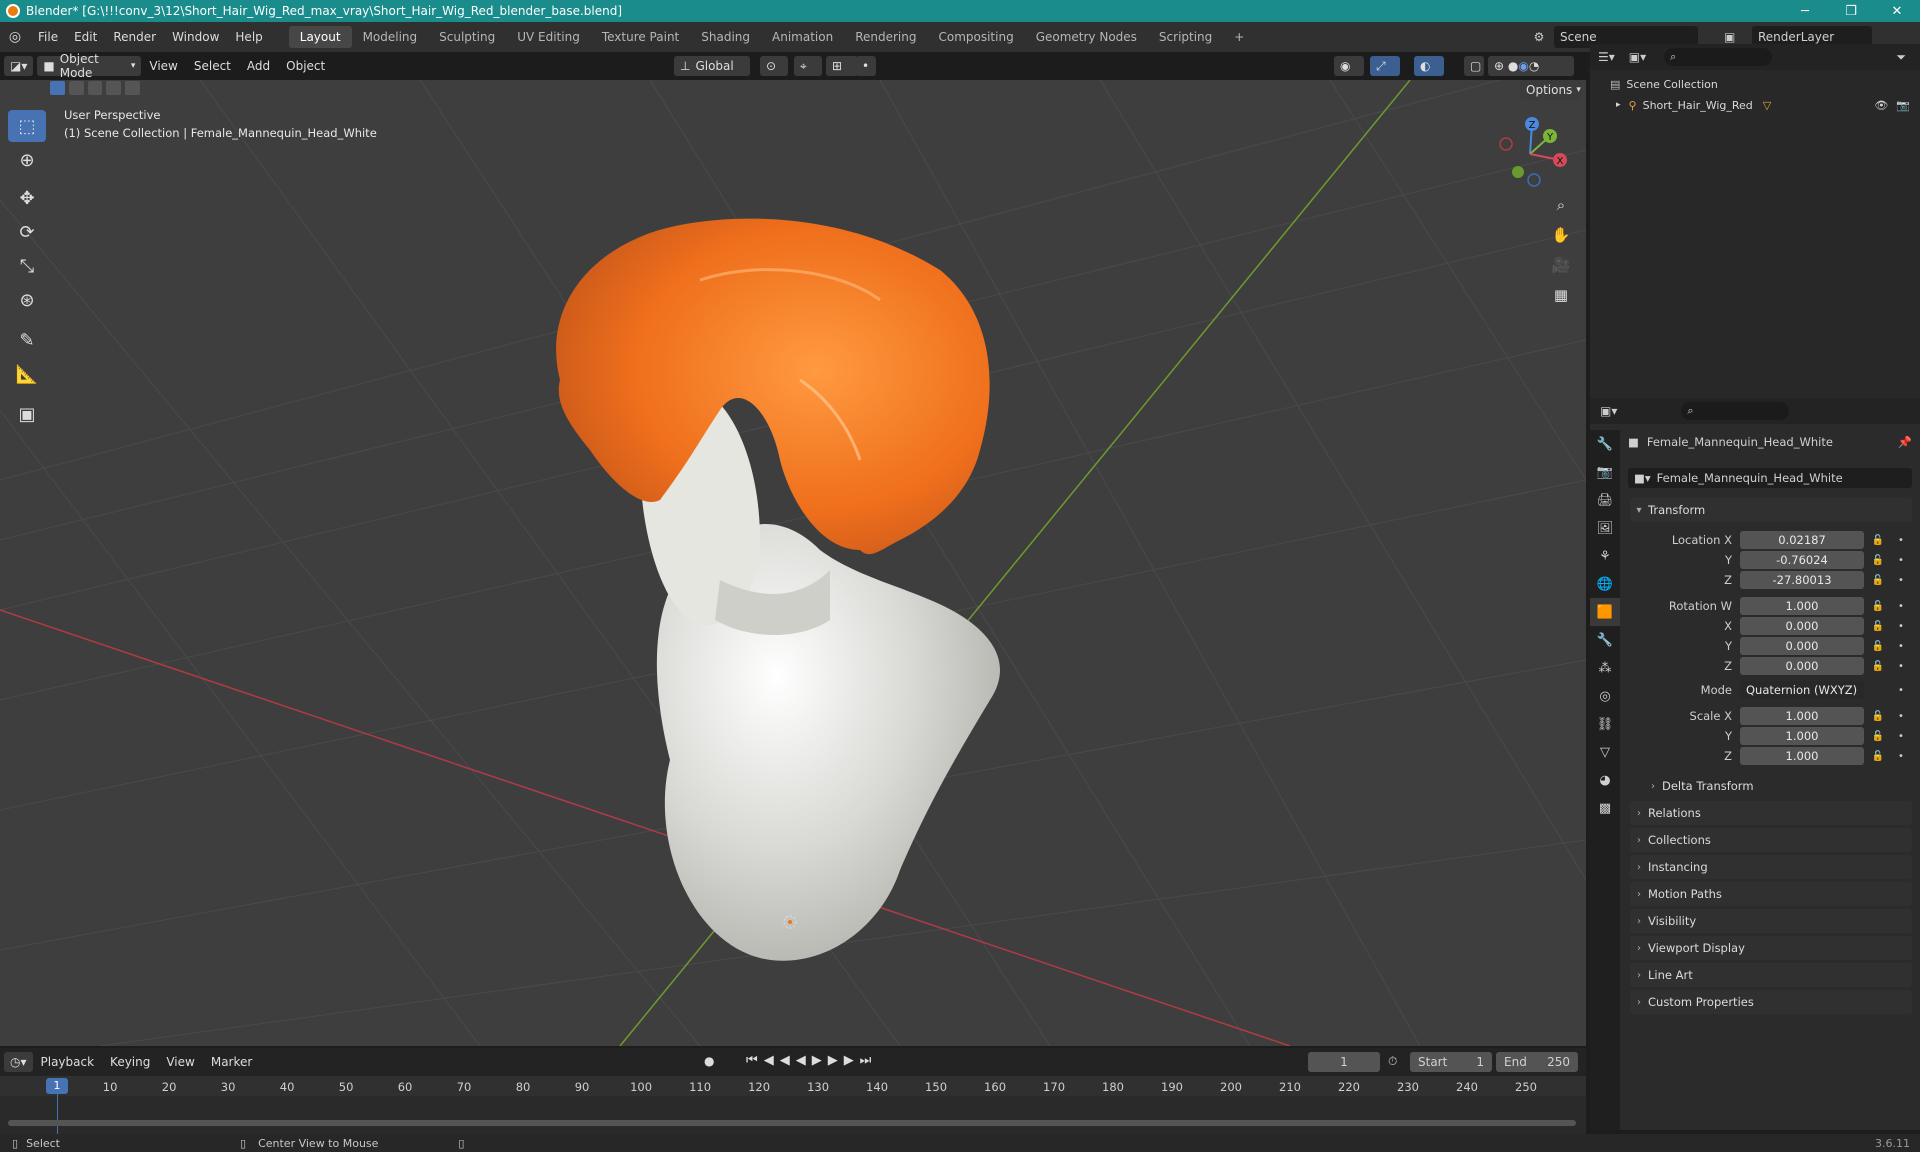 The image size is (1920, 1152). I want to click on view-layer-tab-icon: 🖼, so click(1605, 528).